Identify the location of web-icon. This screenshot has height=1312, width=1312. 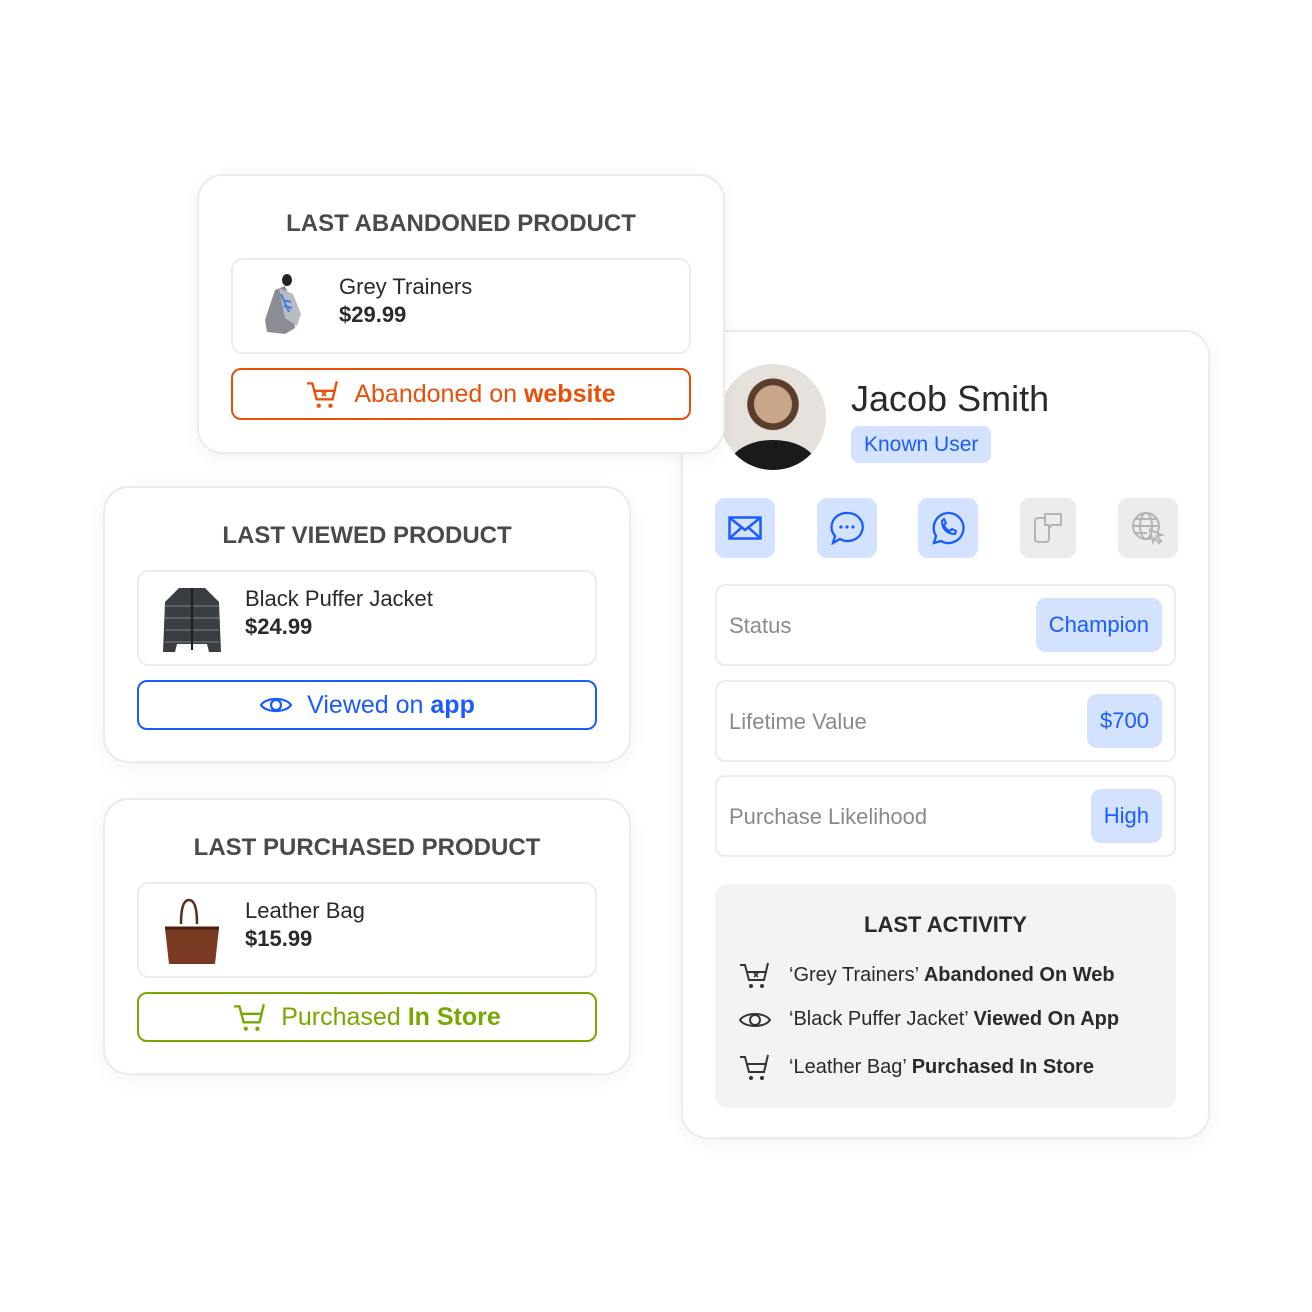
(1148, 528).